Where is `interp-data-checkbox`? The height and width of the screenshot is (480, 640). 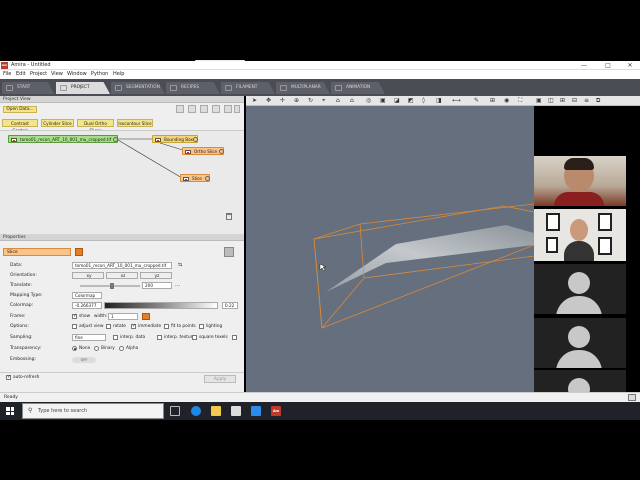
interp-data-checkbox is located at coordinates (115, 337).